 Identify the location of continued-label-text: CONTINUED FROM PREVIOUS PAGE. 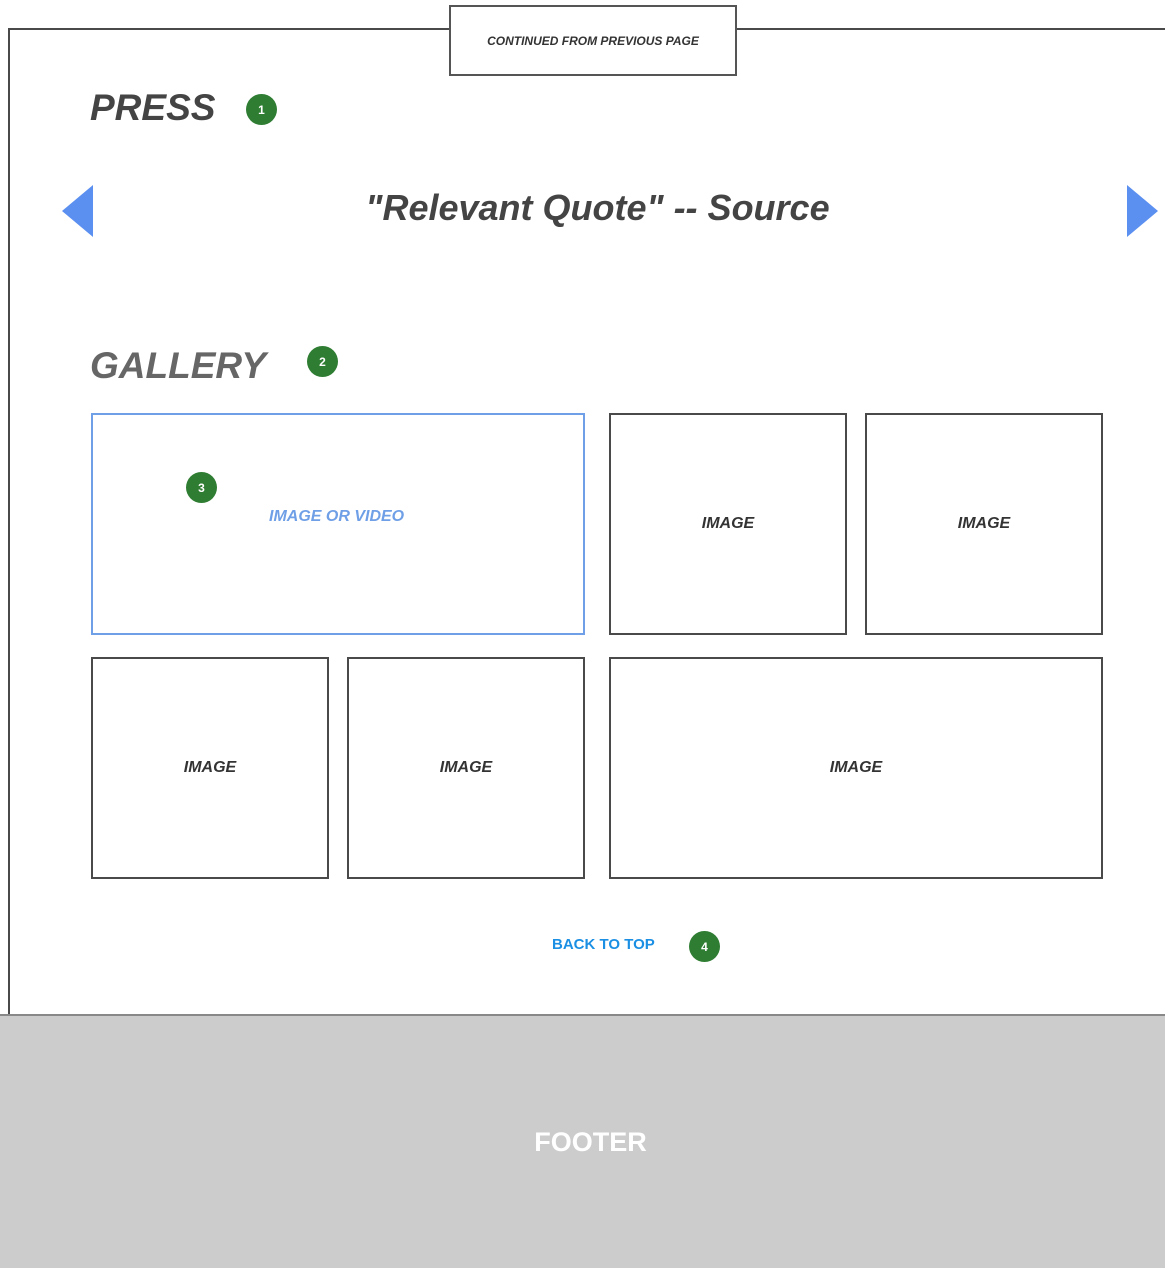
(593, 40).